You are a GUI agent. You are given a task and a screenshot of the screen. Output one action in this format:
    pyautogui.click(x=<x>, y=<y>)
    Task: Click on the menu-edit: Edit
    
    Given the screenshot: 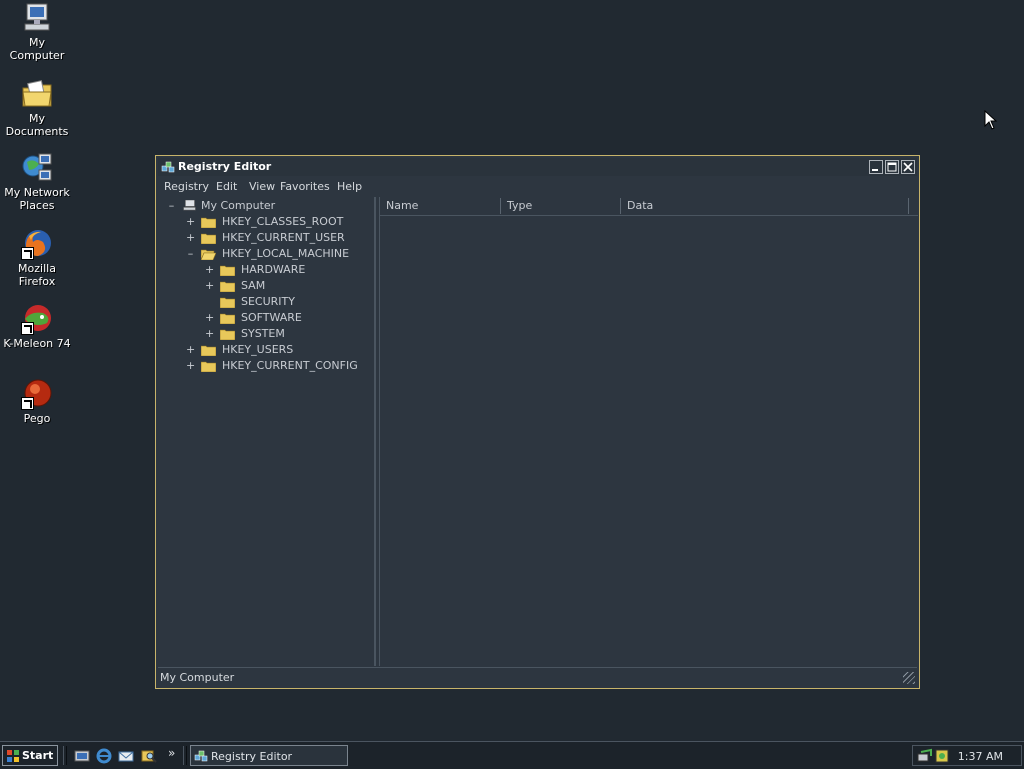 What is the action you would take?
    pyautogui.click(x=226, y=186)
    